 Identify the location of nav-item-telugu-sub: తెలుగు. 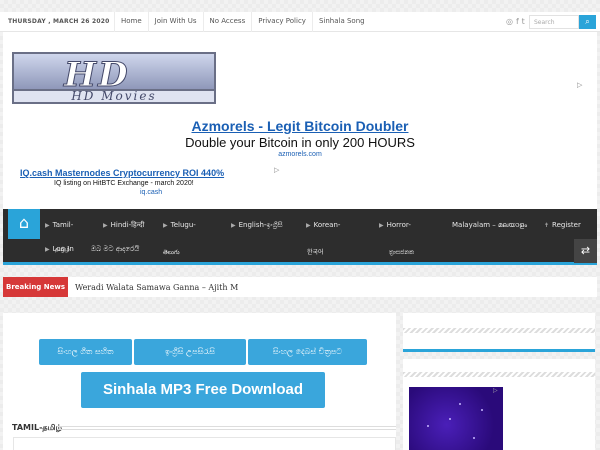
(171, 252).